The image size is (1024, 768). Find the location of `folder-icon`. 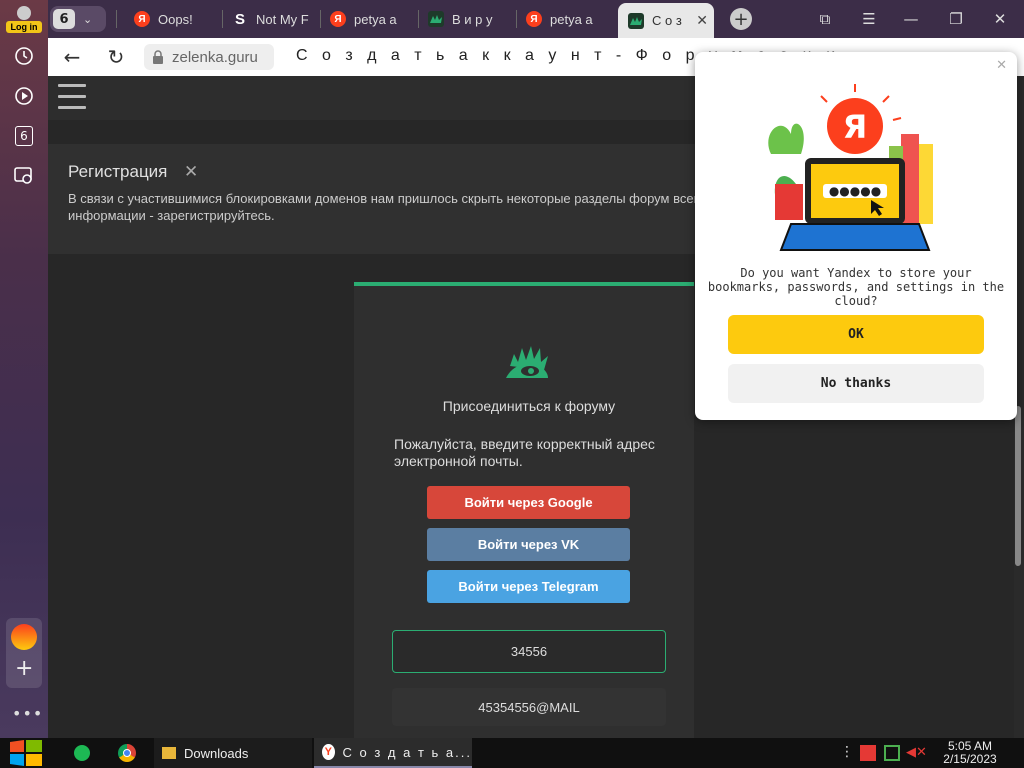

folder-icon is located at coordinates (169, 753).